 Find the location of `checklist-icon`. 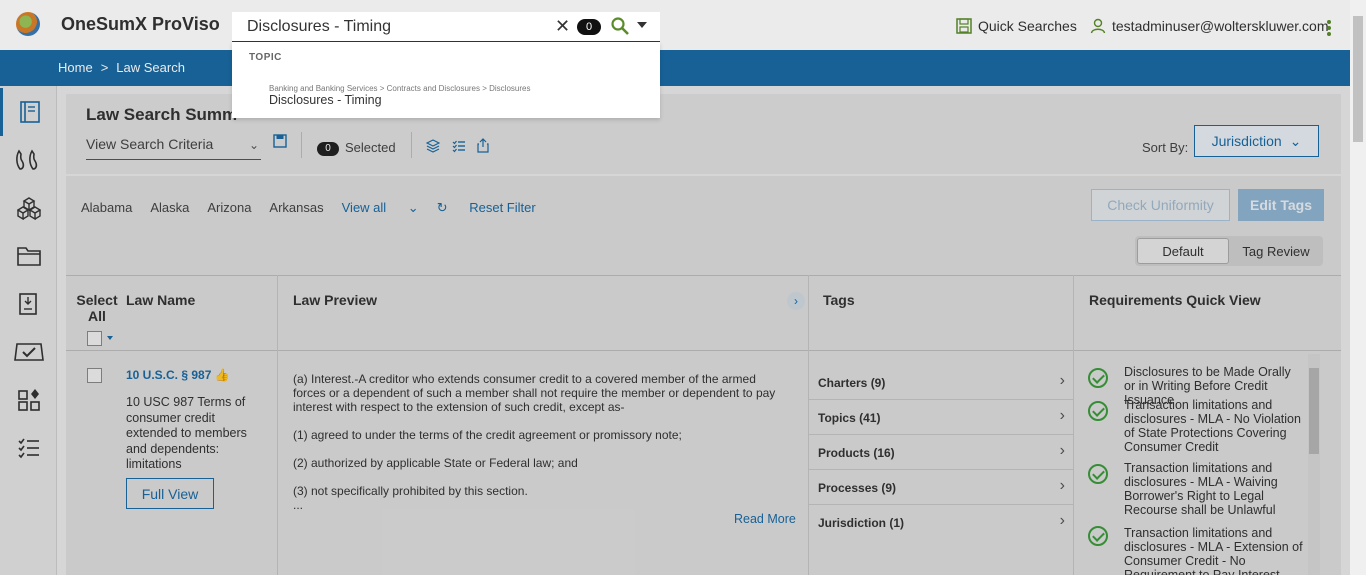

checklist-icon is located at coordinates (28, 448).